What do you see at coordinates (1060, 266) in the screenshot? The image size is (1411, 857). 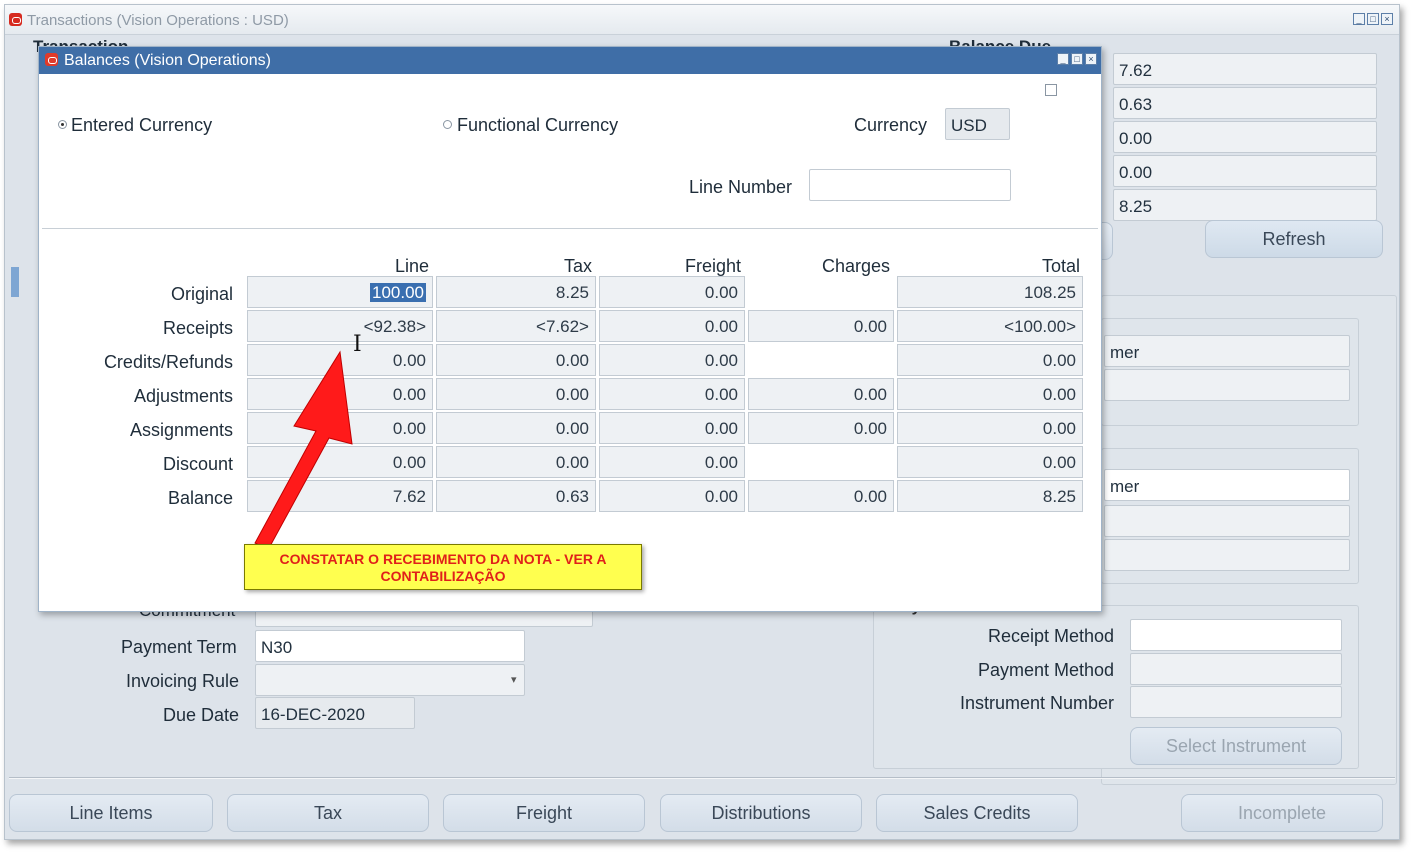 I see `col-header-total: Total` at bounding box center [1060, 266].